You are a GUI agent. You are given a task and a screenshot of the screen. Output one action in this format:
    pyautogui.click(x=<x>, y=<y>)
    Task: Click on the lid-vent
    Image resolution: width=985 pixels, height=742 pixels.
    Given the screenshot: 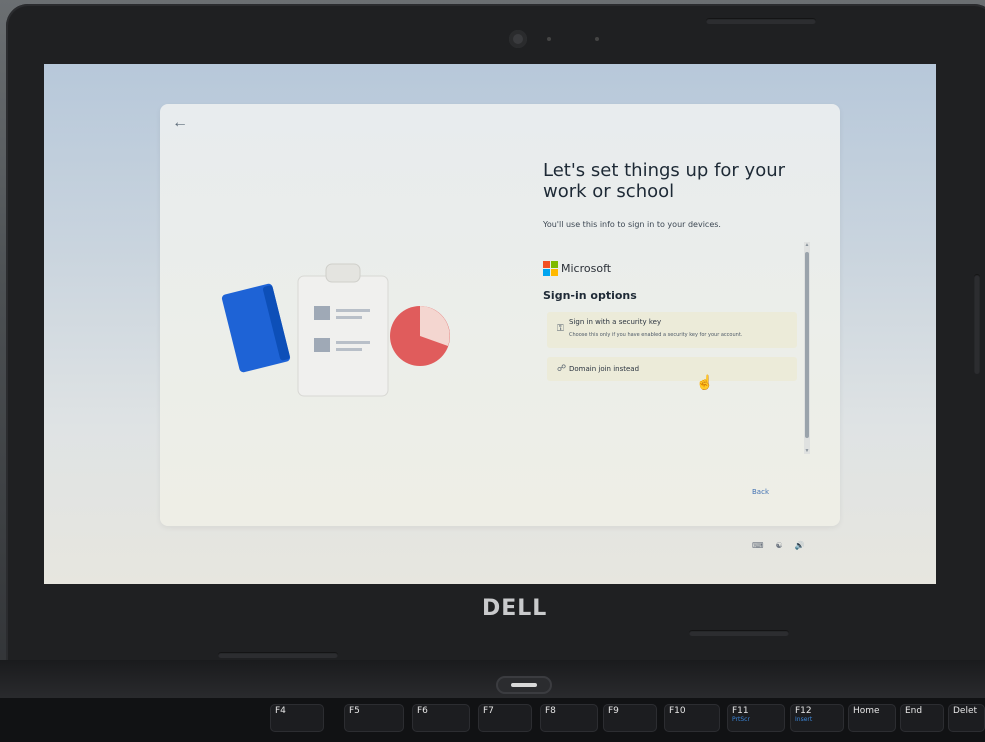 What is the action you would take?
    pyautogui.click(x=761, y=21)
    